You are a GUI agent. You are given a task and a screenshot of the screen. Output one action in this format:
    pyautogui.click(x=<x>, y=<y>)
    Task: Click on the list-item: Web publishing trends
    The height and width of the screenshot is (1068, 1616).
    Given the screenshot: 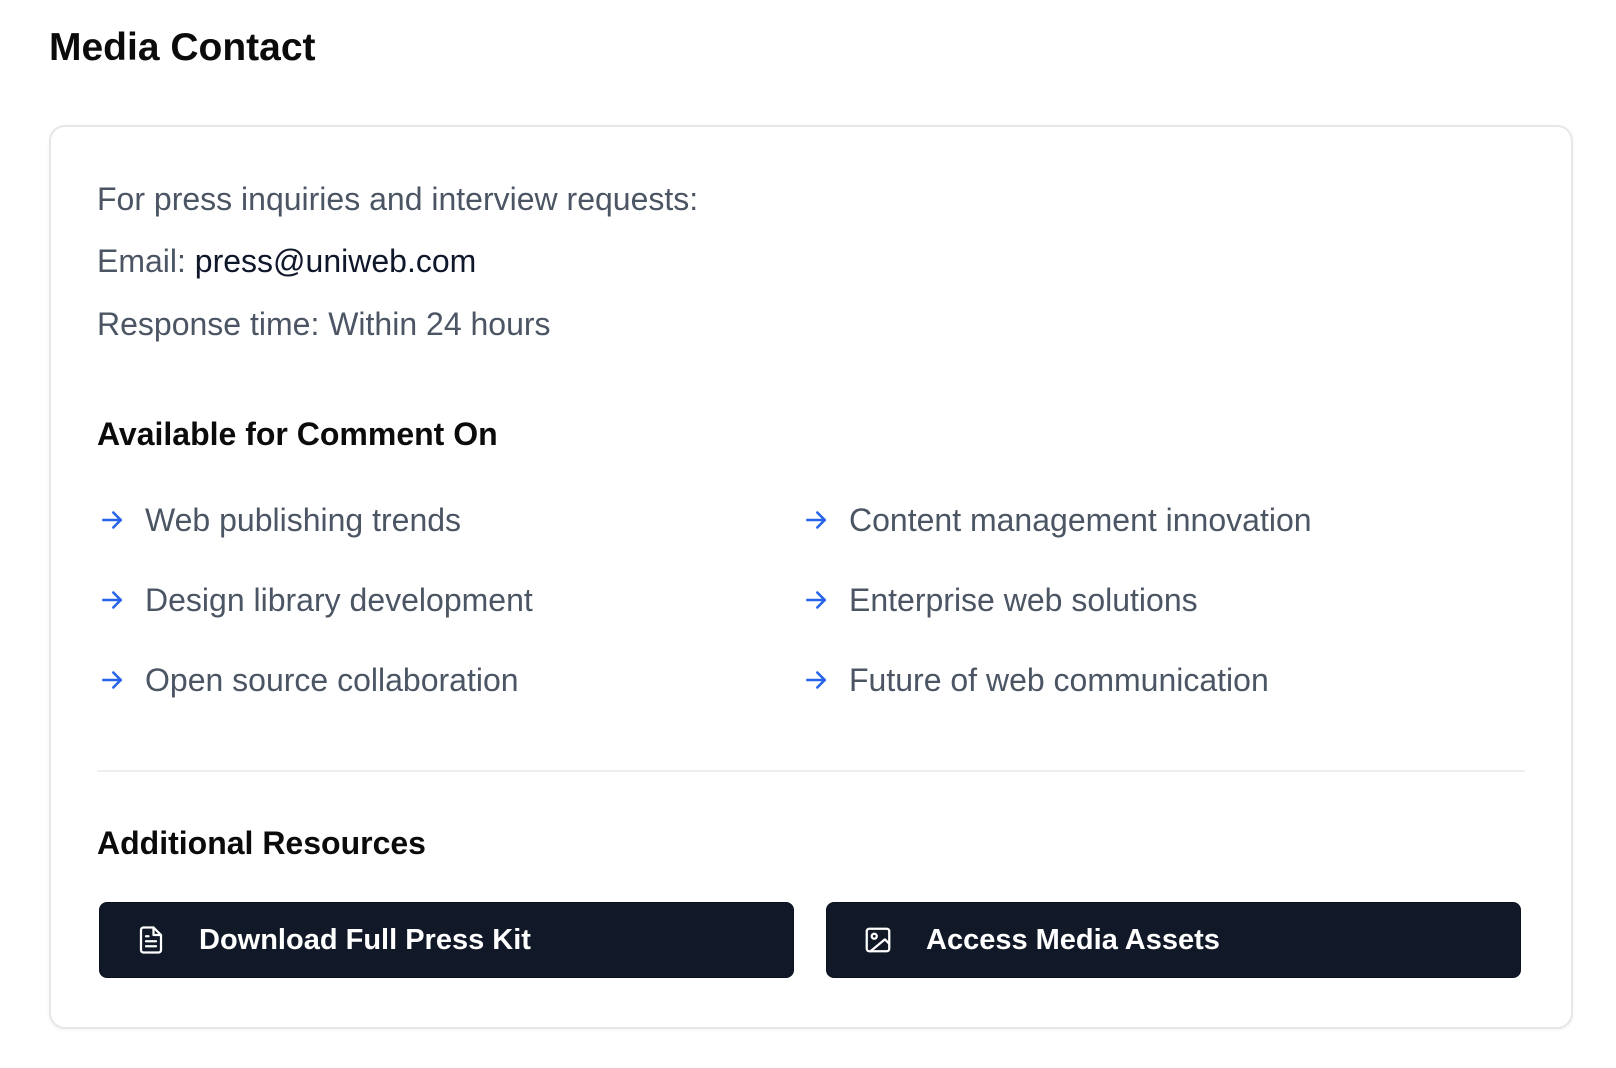 What is the action you would take?
    pyautogui.click(x=279, y=520)
    